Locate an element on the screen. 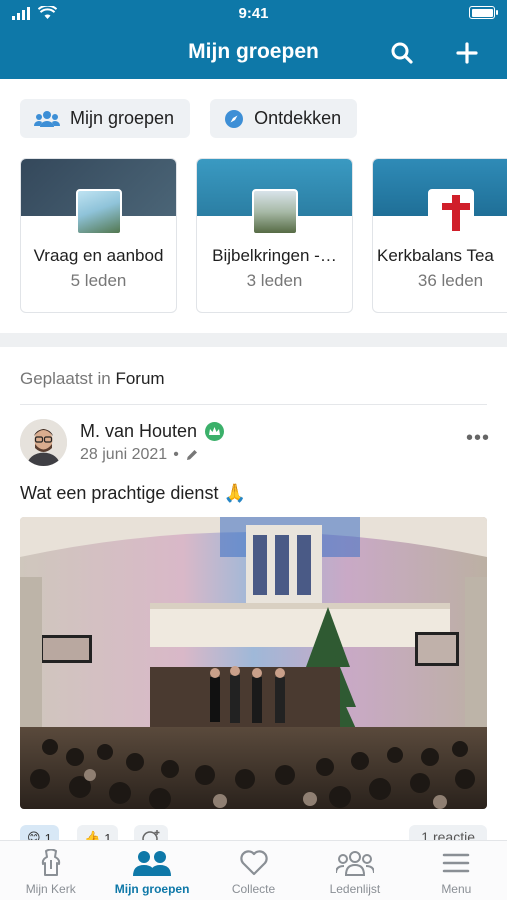 The image size is (507, 900). search-icon is located at coordinates (402, 53).